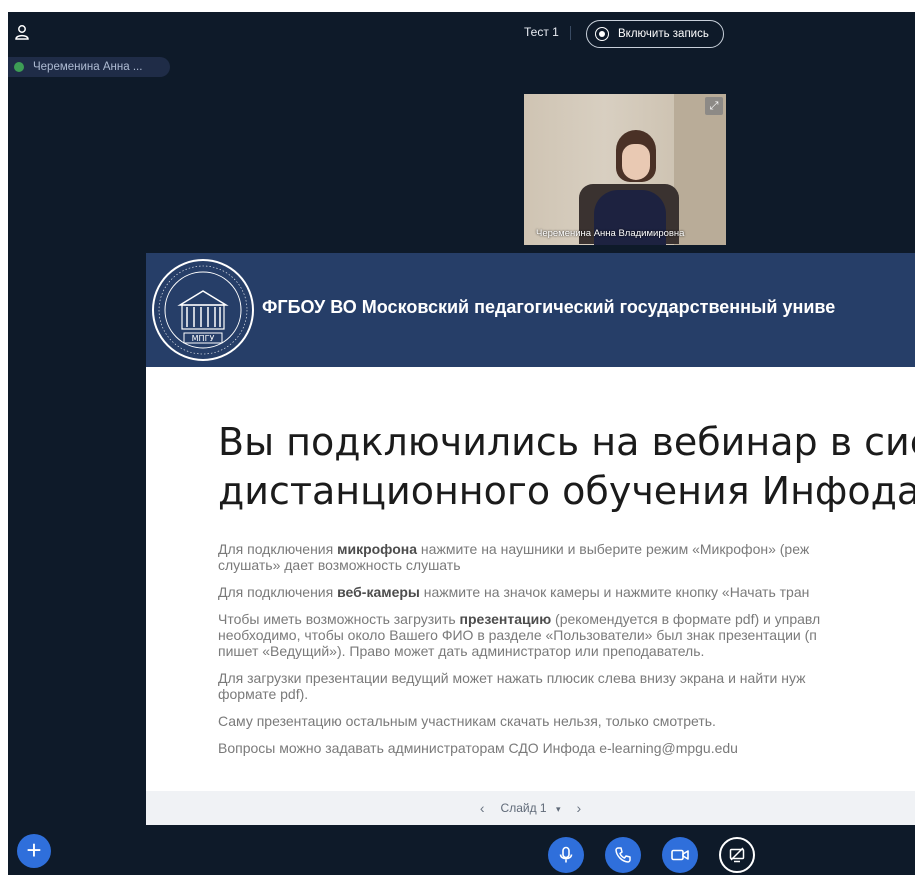 The width and height of the screenshot is (915, 875). I want to click on slide-selector: Слайд 1 ▾, so click(531, 808).